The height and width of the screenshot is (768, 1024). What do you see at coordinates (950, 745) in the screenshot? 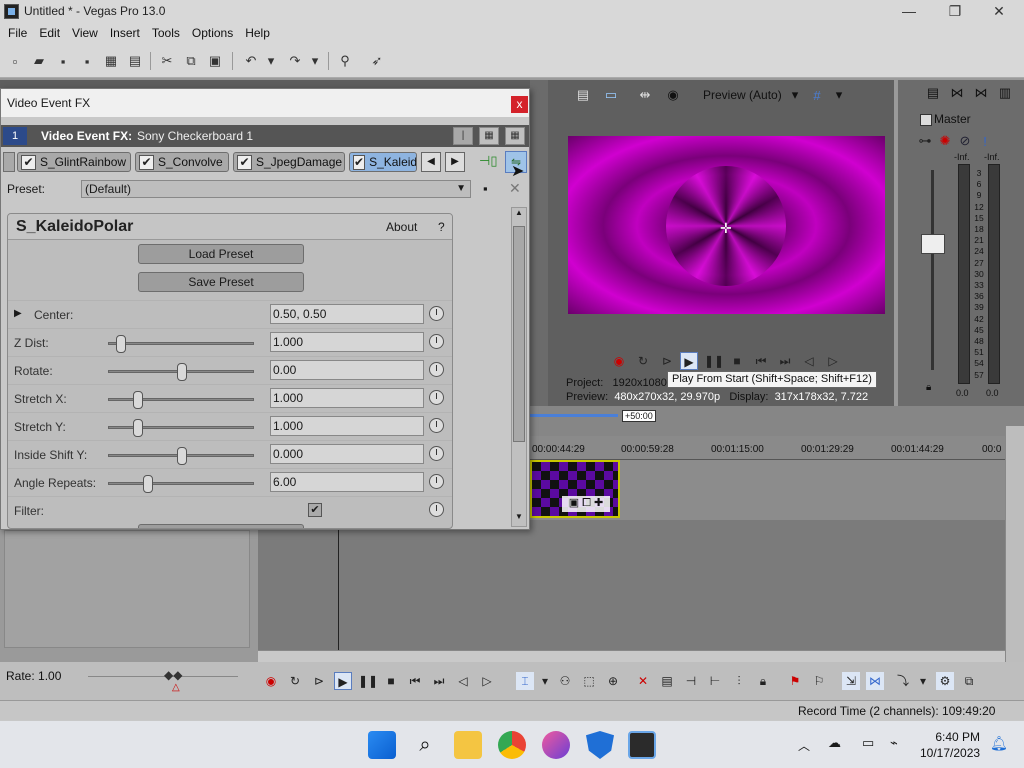
I see `system-clock: 6:40 PM 10/17/2023` at bounding box center [950, 745].